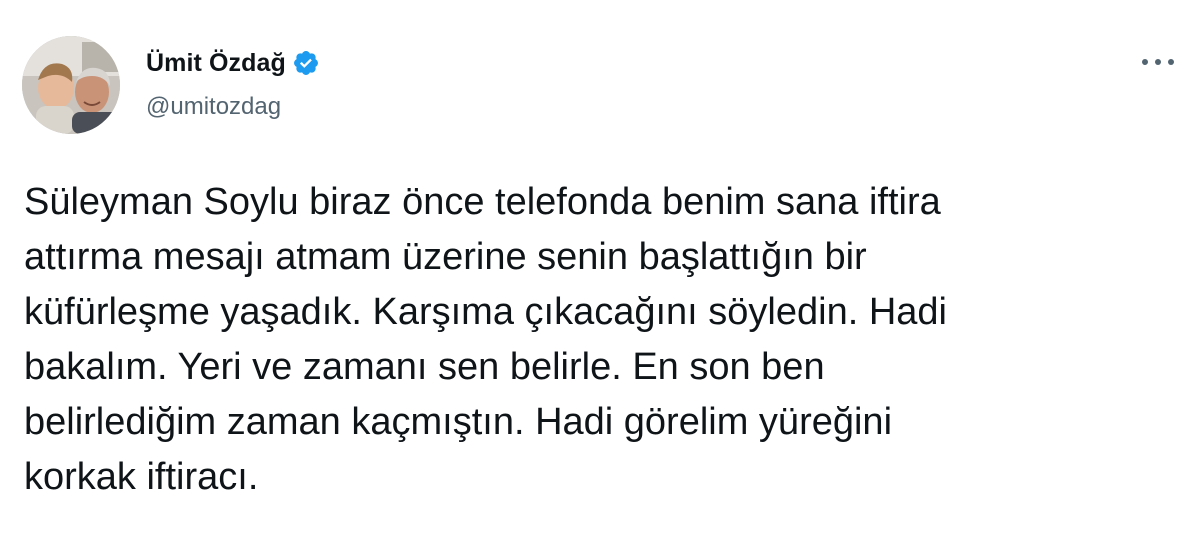 This screenshot has width=1200, height=537. I want to click on more-horizontal-icon, so click(1158, 62).